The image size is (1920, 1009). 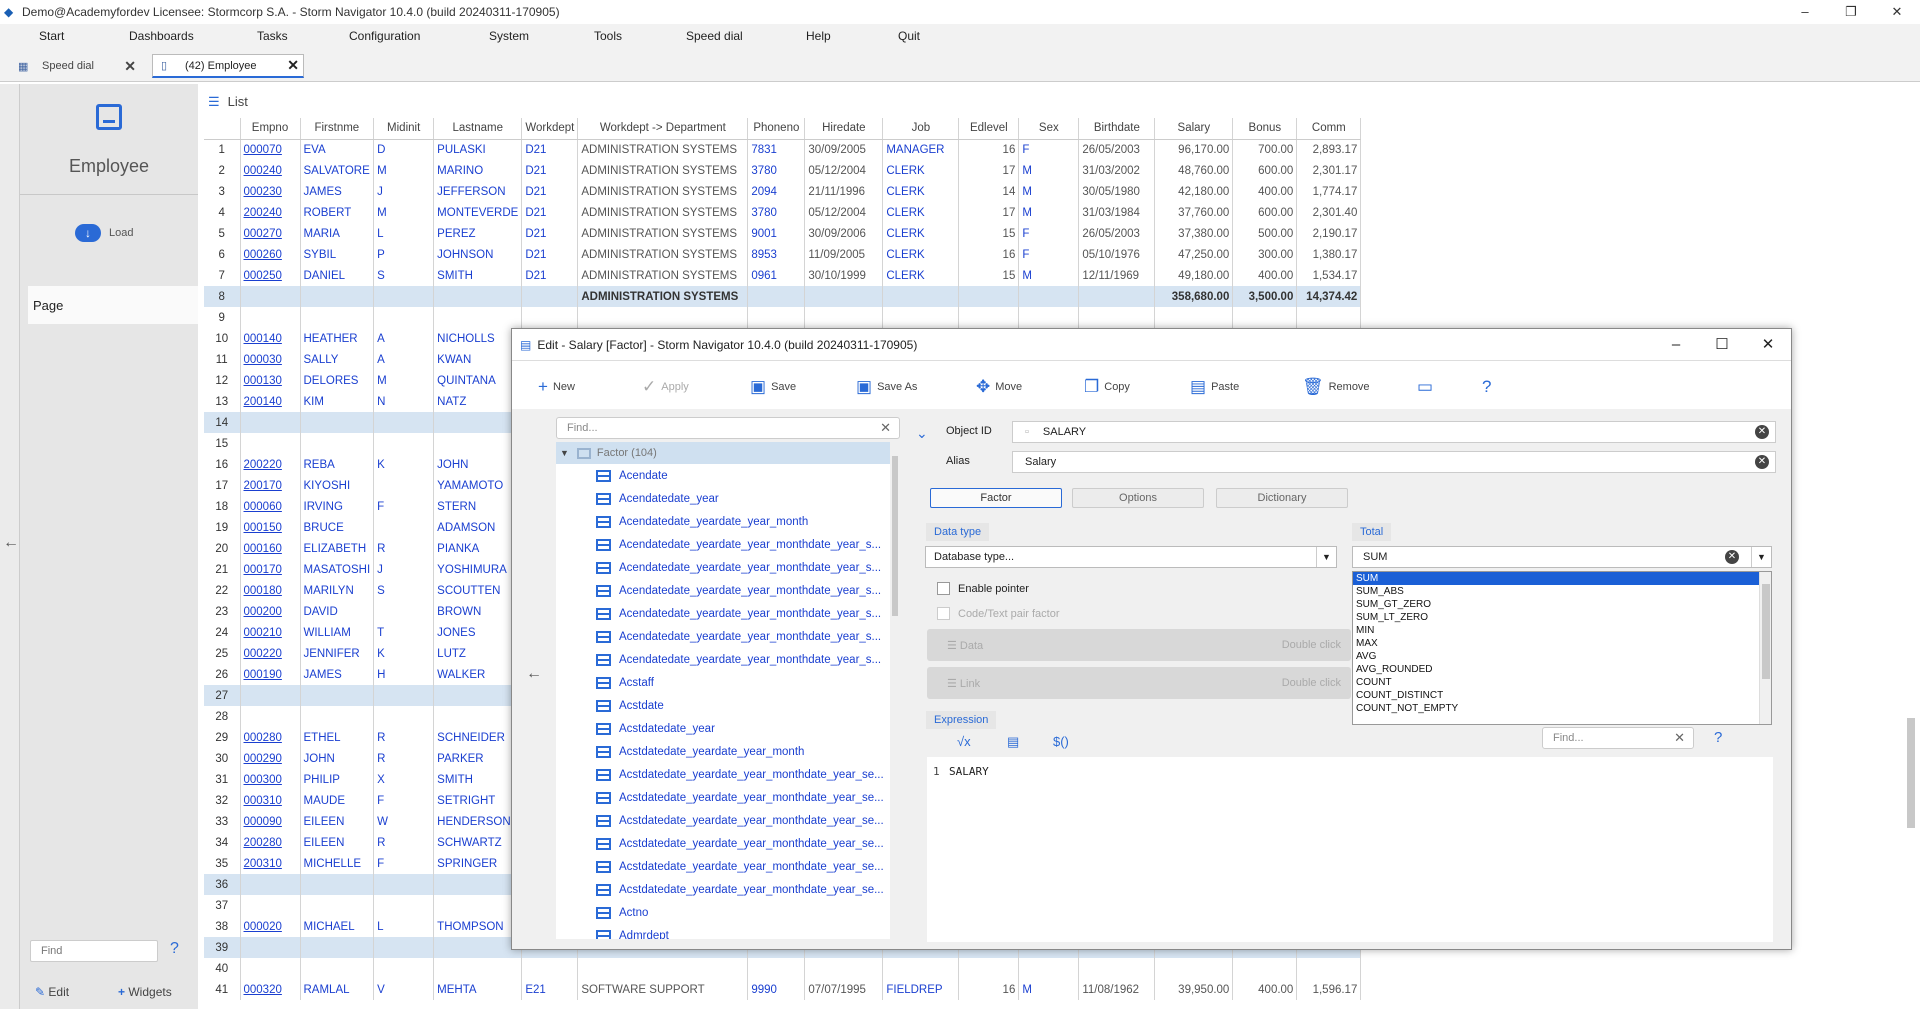 I want to click on column-header: Job, so click(x=921, y=129).